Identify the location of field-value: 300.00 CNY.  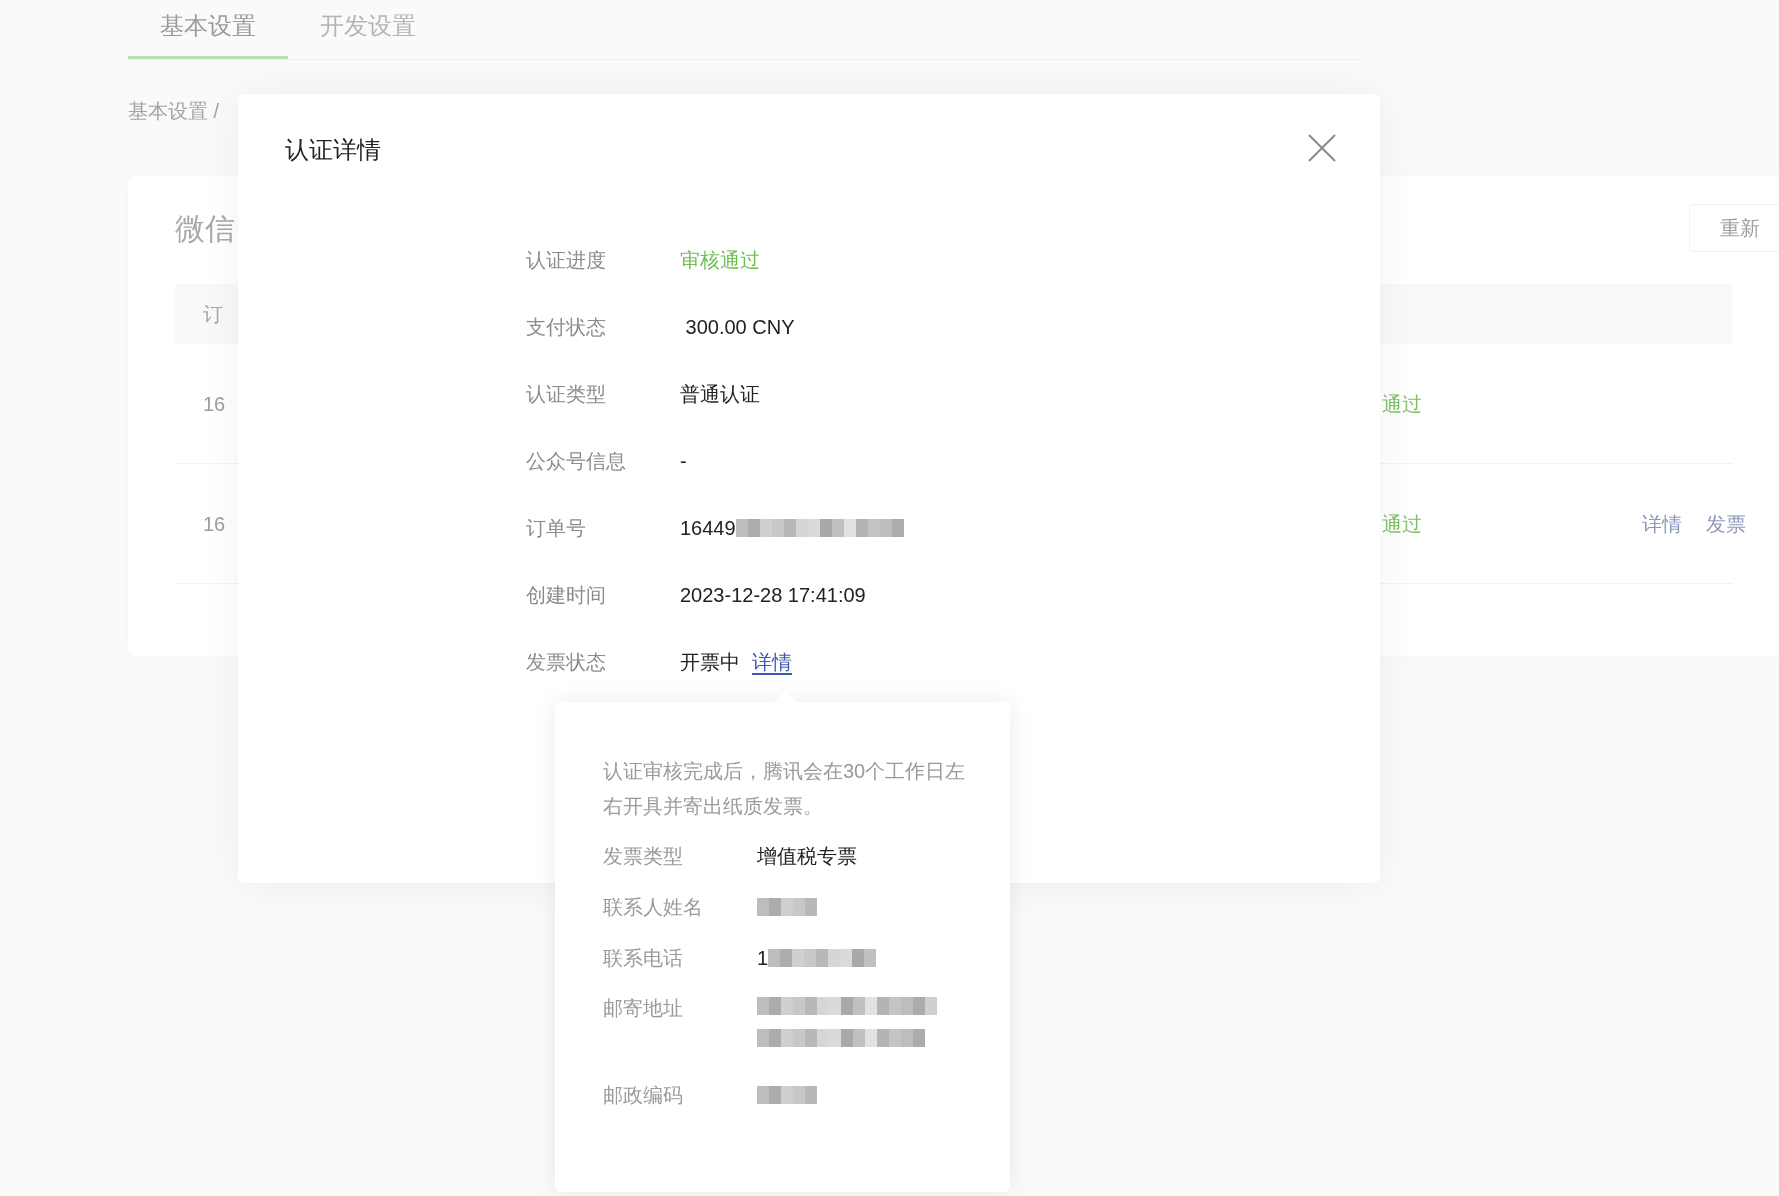
(739, 327).